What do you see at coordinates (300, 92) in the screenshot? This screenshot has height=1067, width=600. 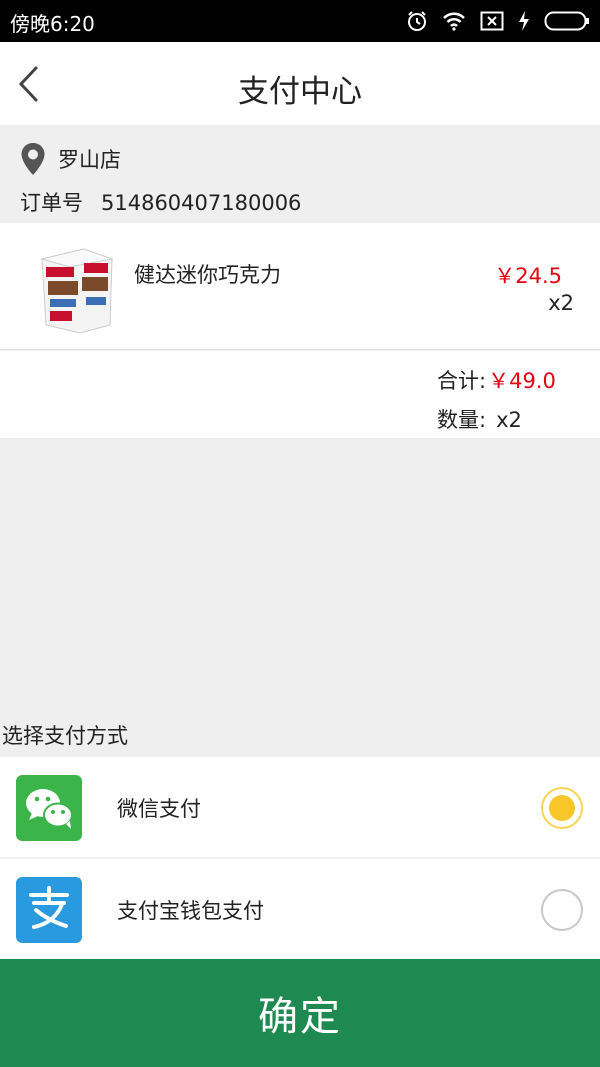 I see `page-title: 支付中心` at bounding box center [300, 92].